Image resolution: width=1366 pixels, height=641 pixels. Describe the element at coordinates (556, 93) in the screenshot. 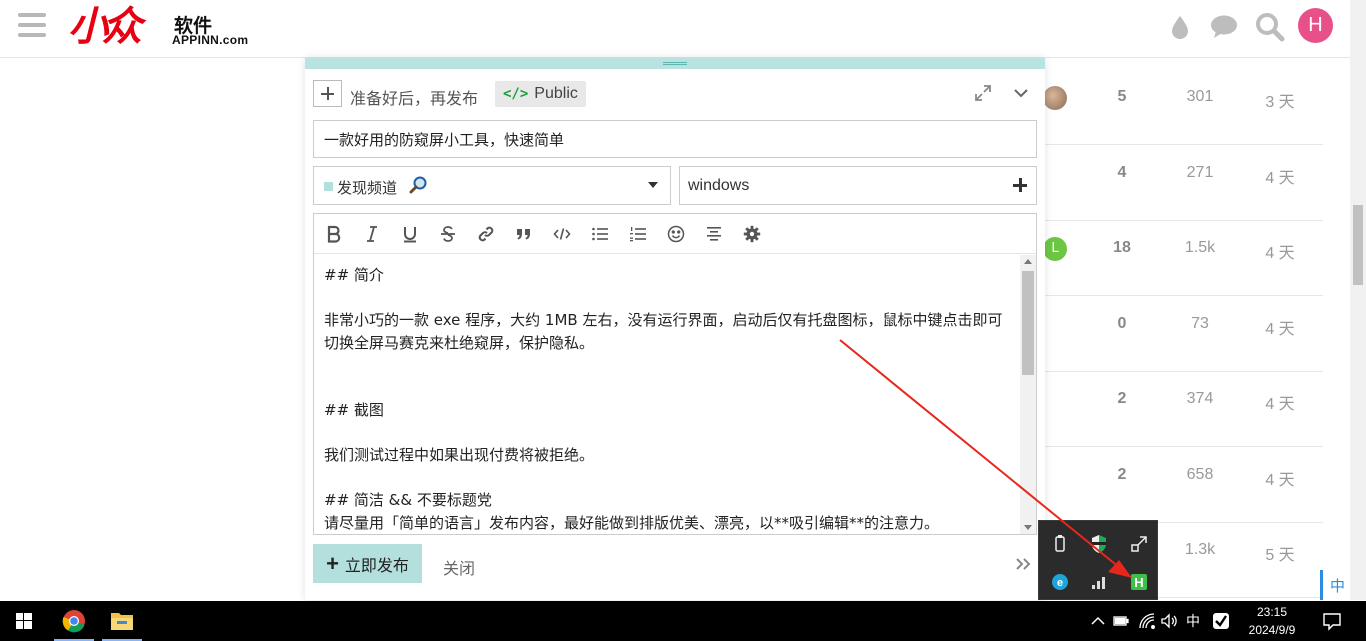

I see `visibility-label: Public` at that location.